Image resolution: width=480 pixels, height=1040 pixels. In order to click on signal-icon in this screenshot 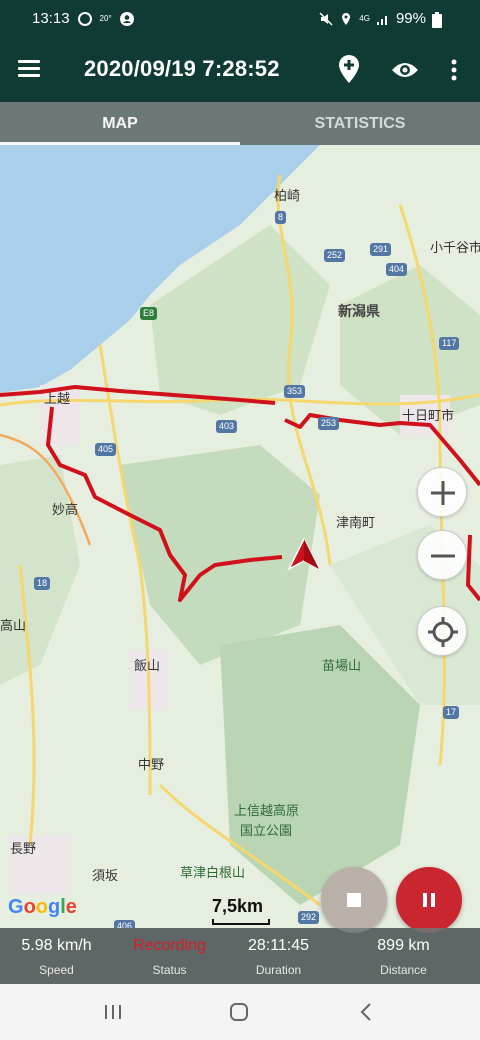, I will do `click(383, 19)`.